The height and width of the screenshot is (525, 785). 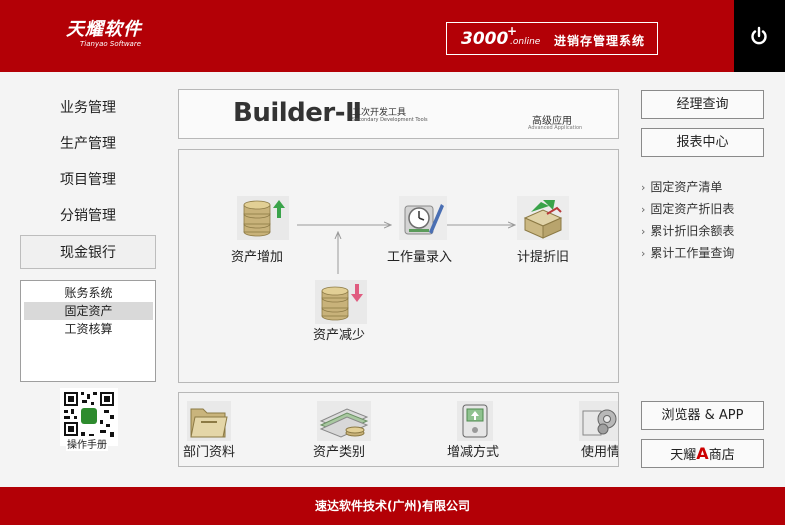 I want to click on flow-label-depreciation: 计提折旧, so click(x=543, y=257).